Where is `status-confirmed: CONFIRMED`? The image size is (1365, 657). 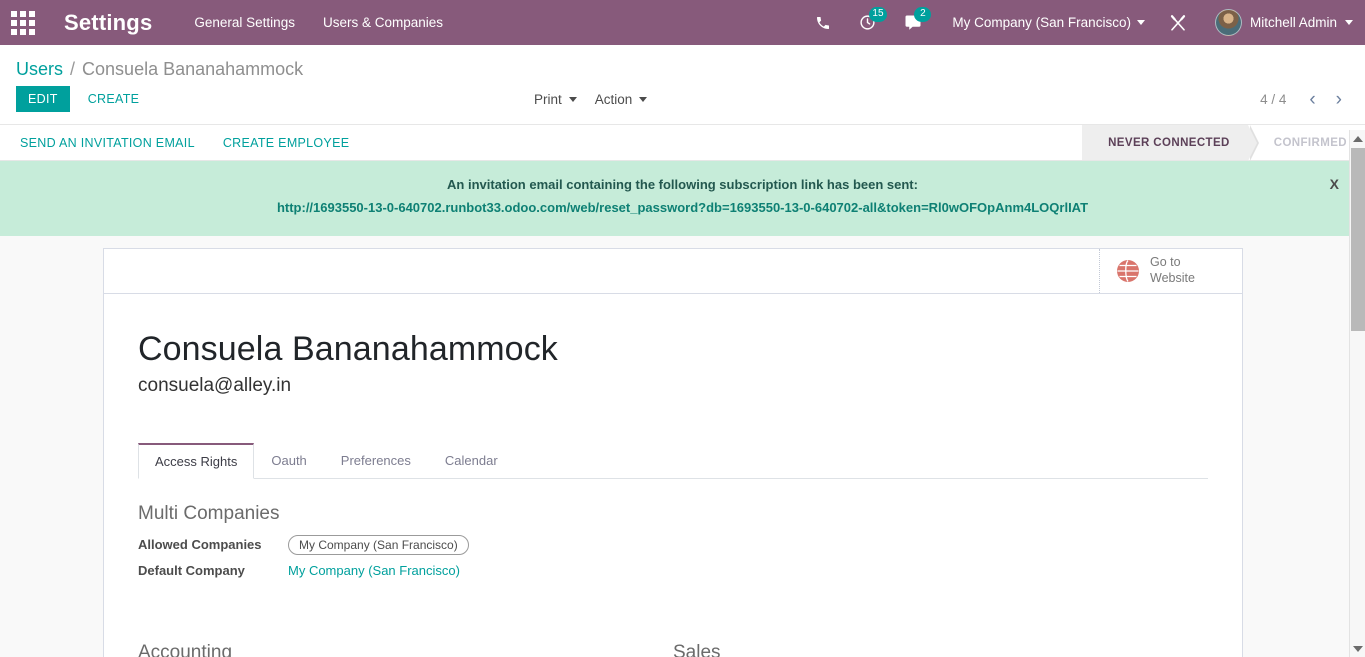
status-confirmed: CONFIRMED is located at coordinates (1306, 142).